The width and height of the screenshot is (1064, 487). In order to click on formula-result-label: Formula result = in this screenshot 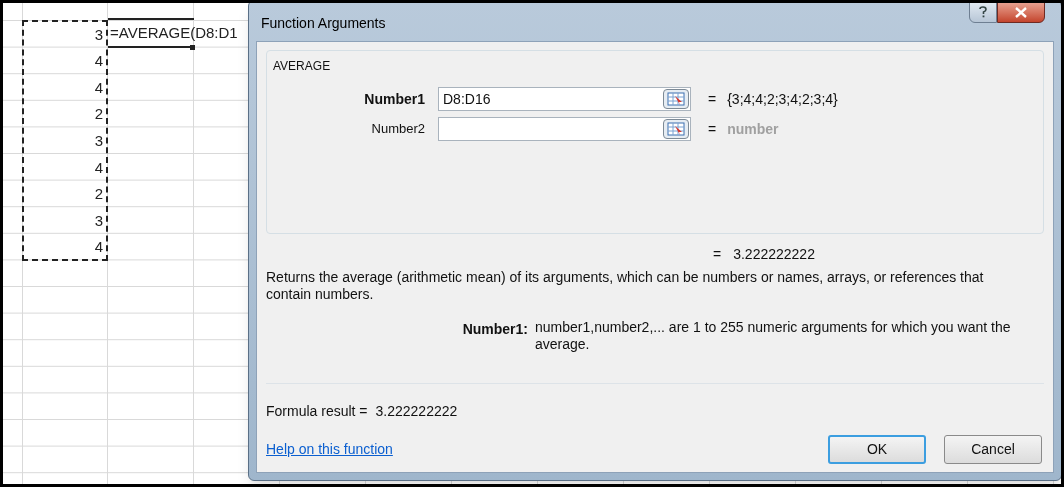, I will do `click(317, 411)`.